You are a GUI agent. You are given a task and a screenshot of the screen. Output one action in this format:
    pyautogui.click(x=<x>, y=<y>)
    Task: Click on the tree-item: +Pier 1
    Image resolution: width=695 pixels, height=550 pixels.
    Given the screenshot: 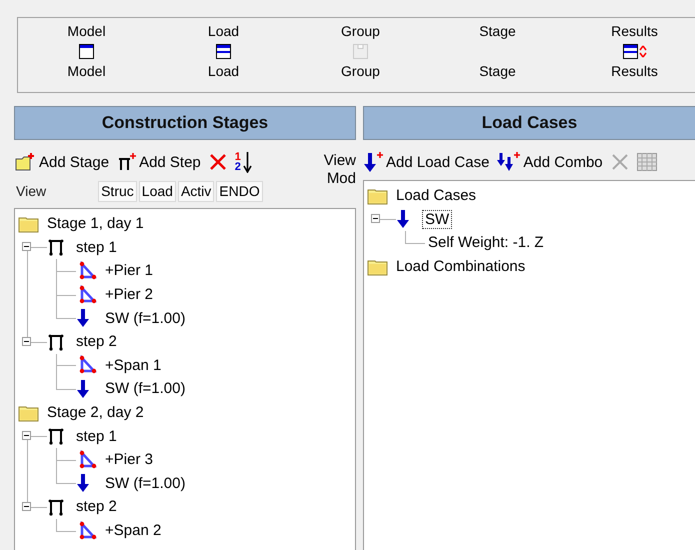 What is the action you would take?
    pyautogui.click(x=129, y=270)
    